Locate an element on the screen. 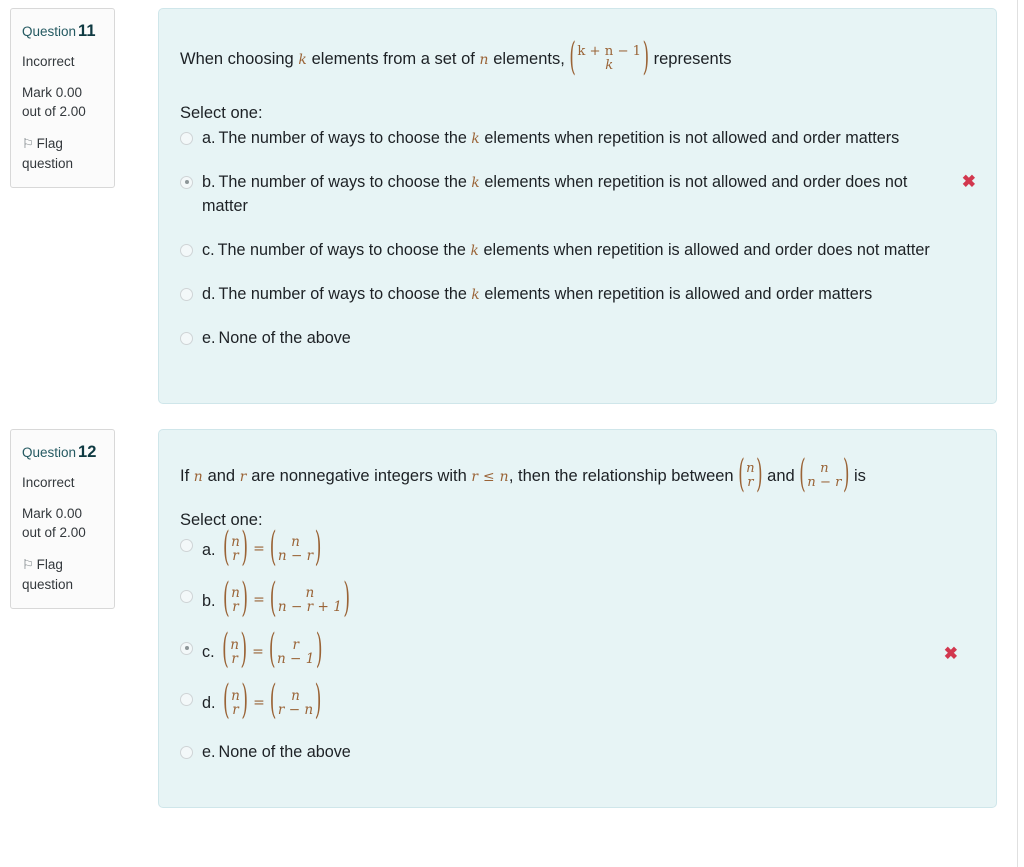  flag-question-11: ⚐ Flag question is located at coordinates (62, 153).